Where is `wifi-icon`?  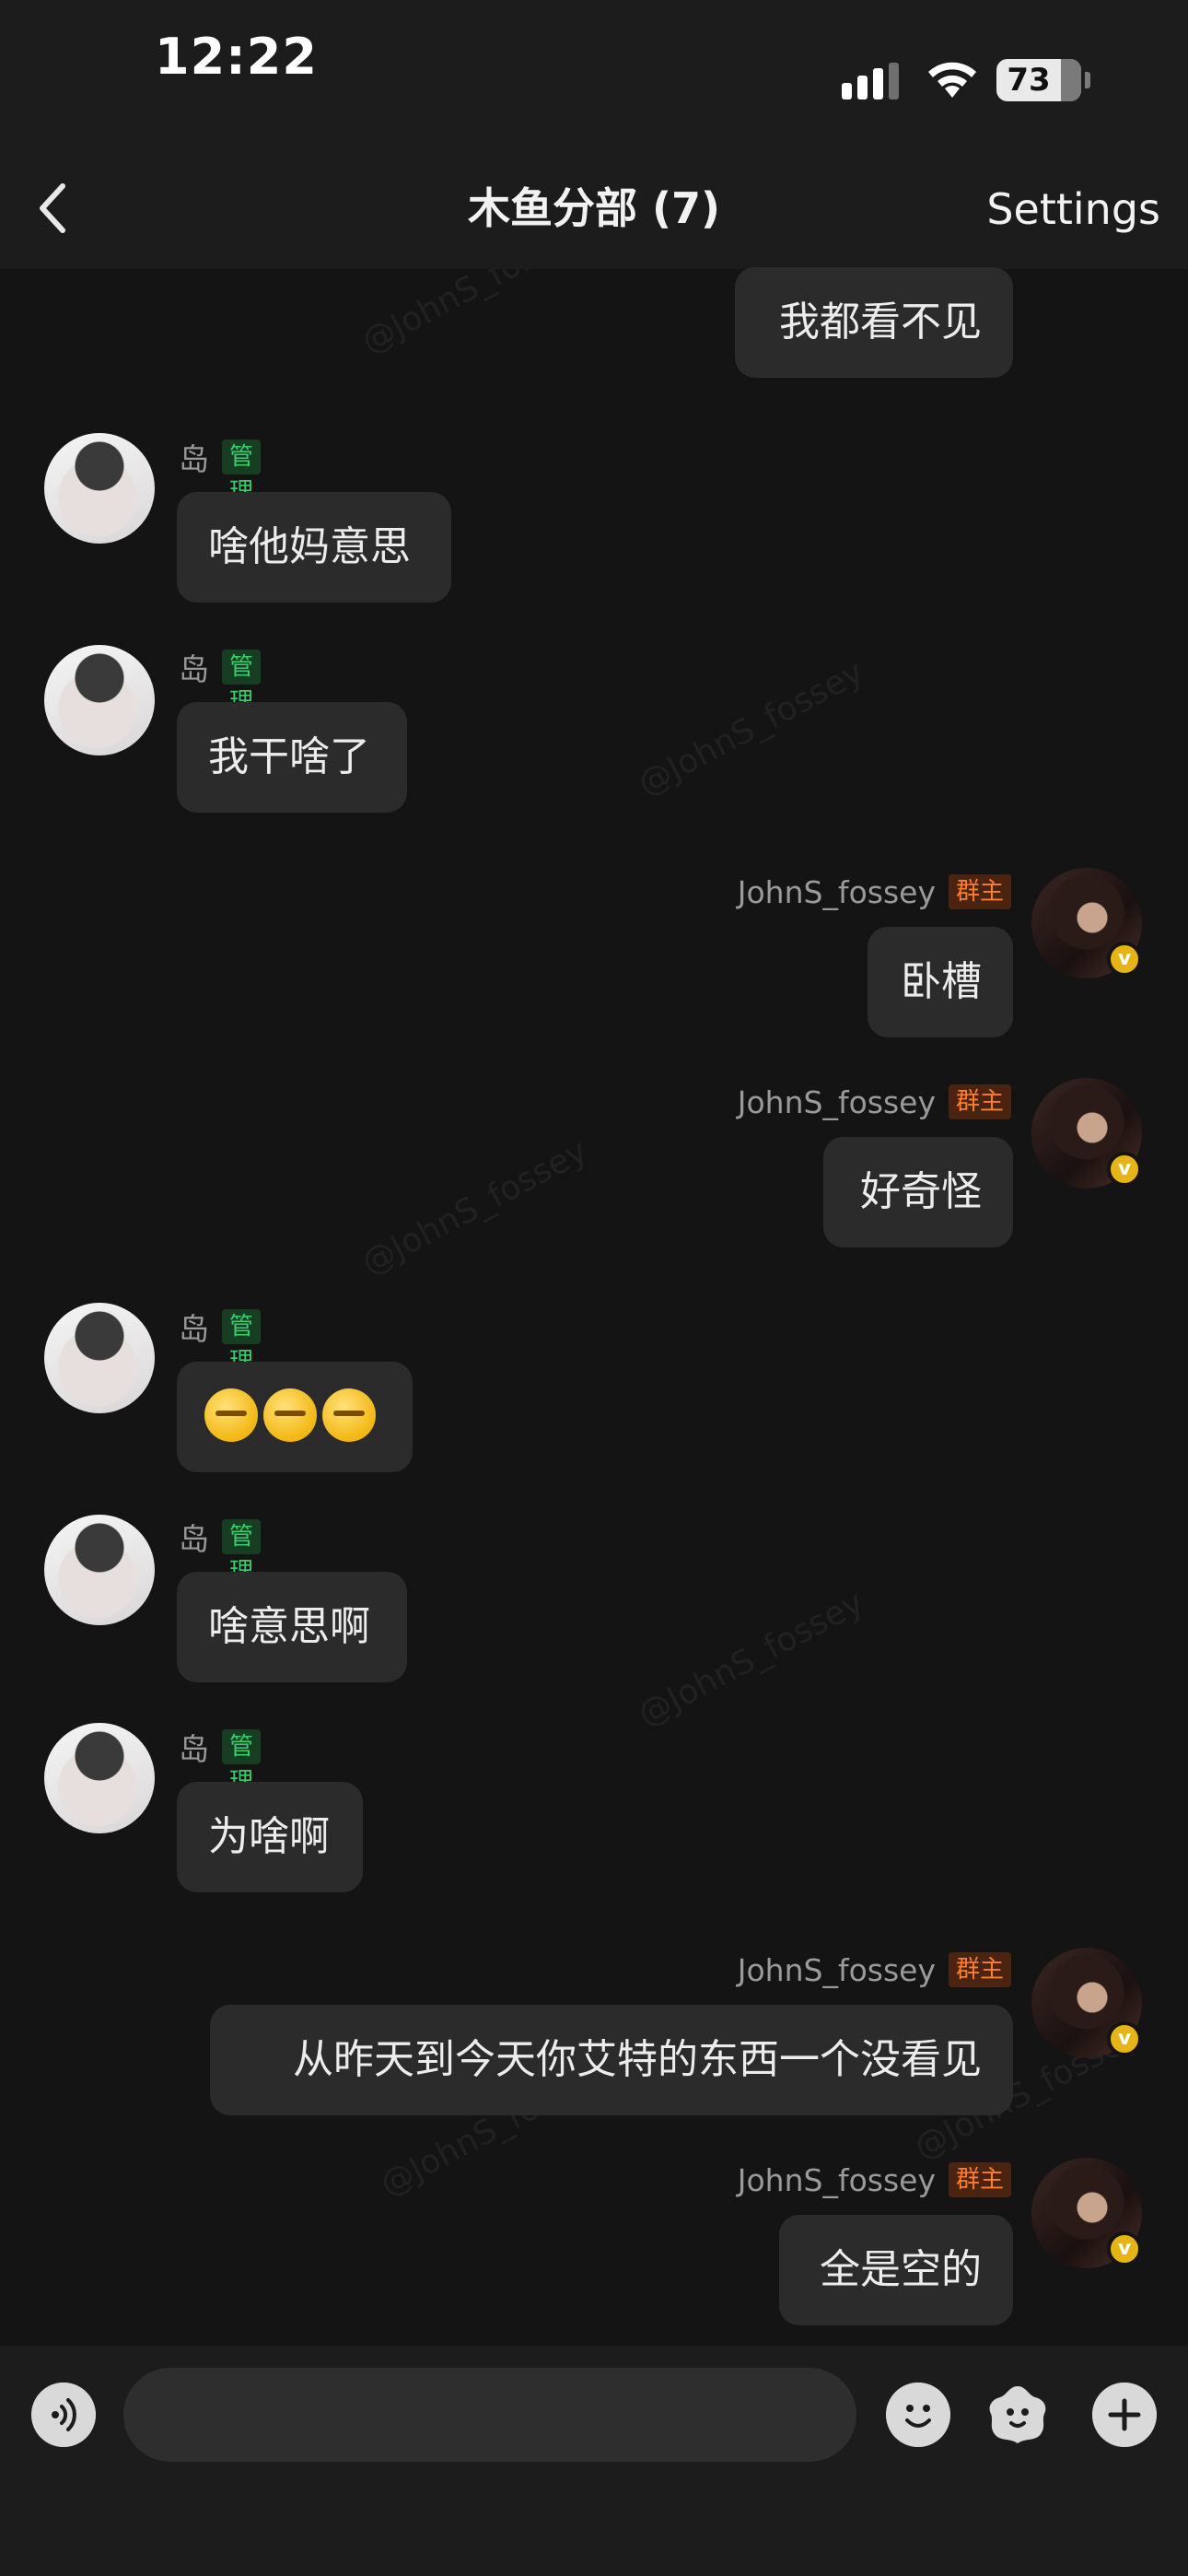
wifi-icon is located at coordinates (952, 80).